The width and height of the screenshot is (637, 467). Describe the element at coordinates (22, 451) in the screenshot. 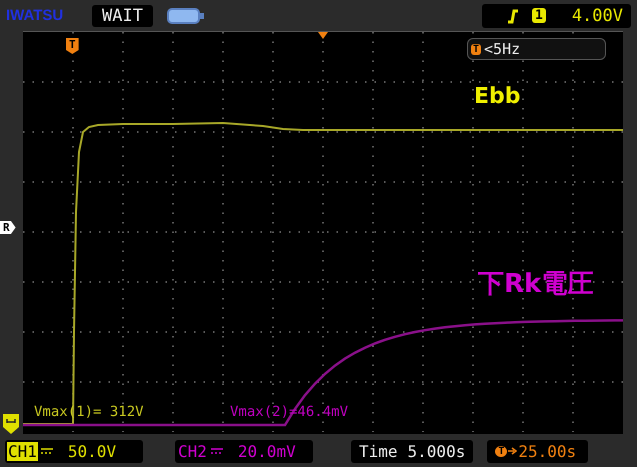

I see `channel-label: CH1` at that location.